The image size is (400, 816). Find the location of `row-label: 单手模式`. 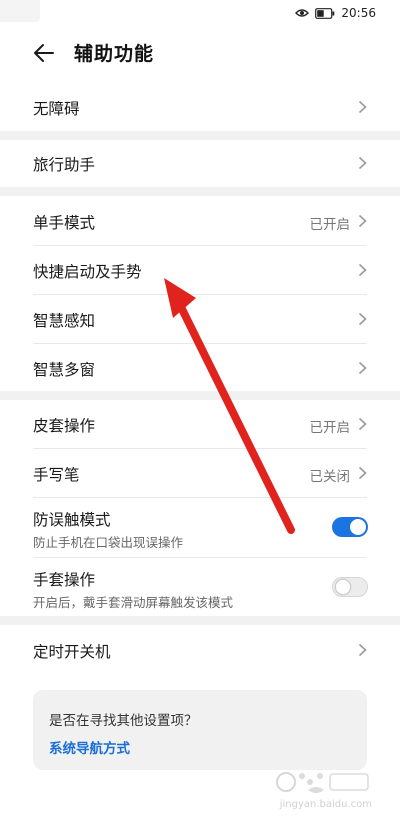

row-label: 单手模式 is located at coordinates (64, 223).